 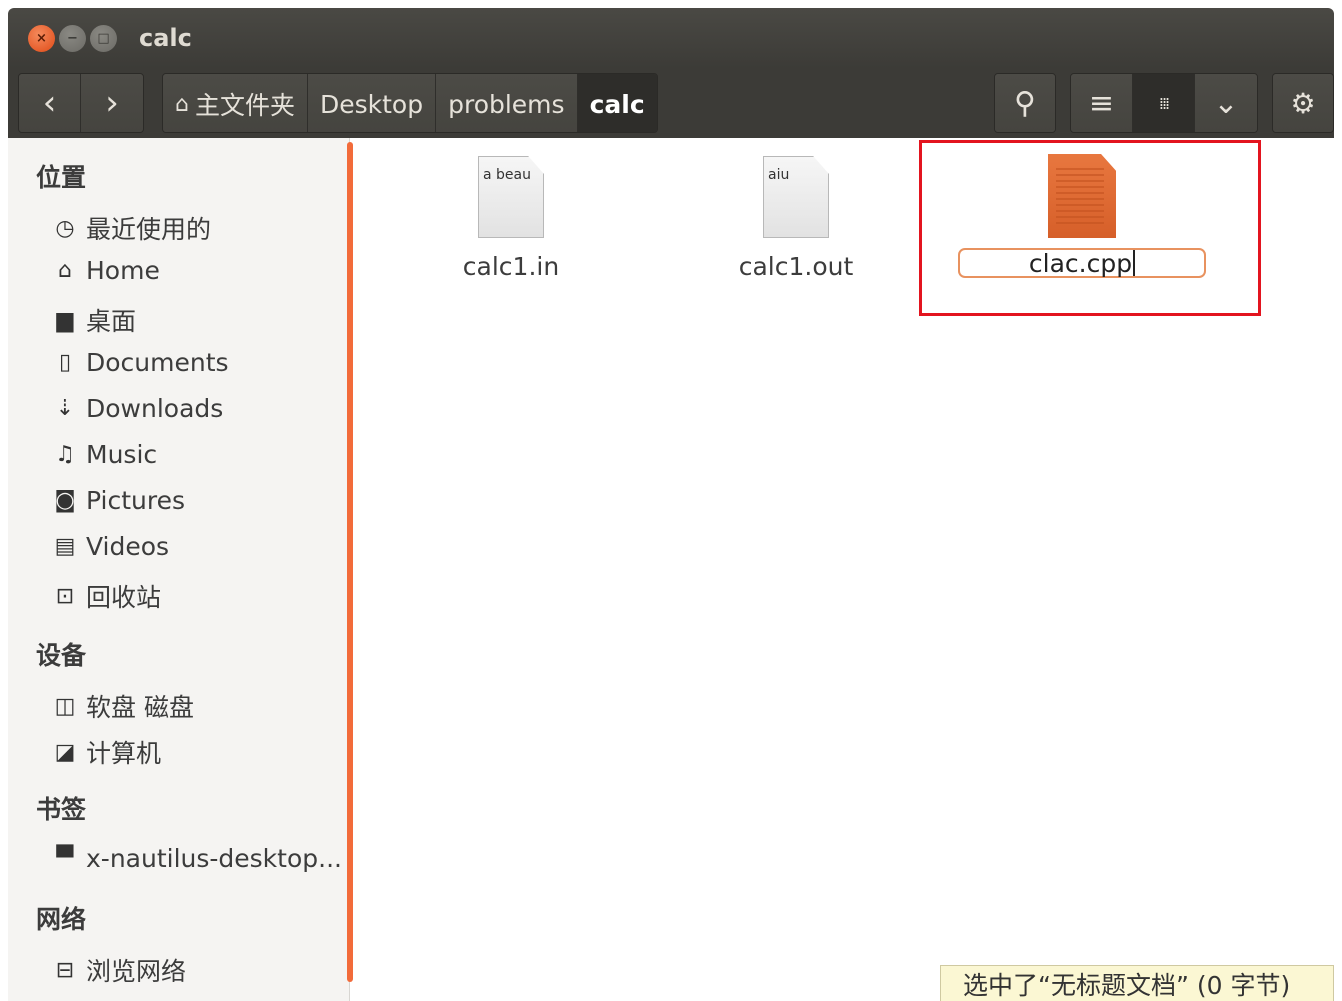 What do you see at coordinates (122, 454) in the screenshot?
I see `sidebar-item-label: Music` at bounding box center [122, 454].